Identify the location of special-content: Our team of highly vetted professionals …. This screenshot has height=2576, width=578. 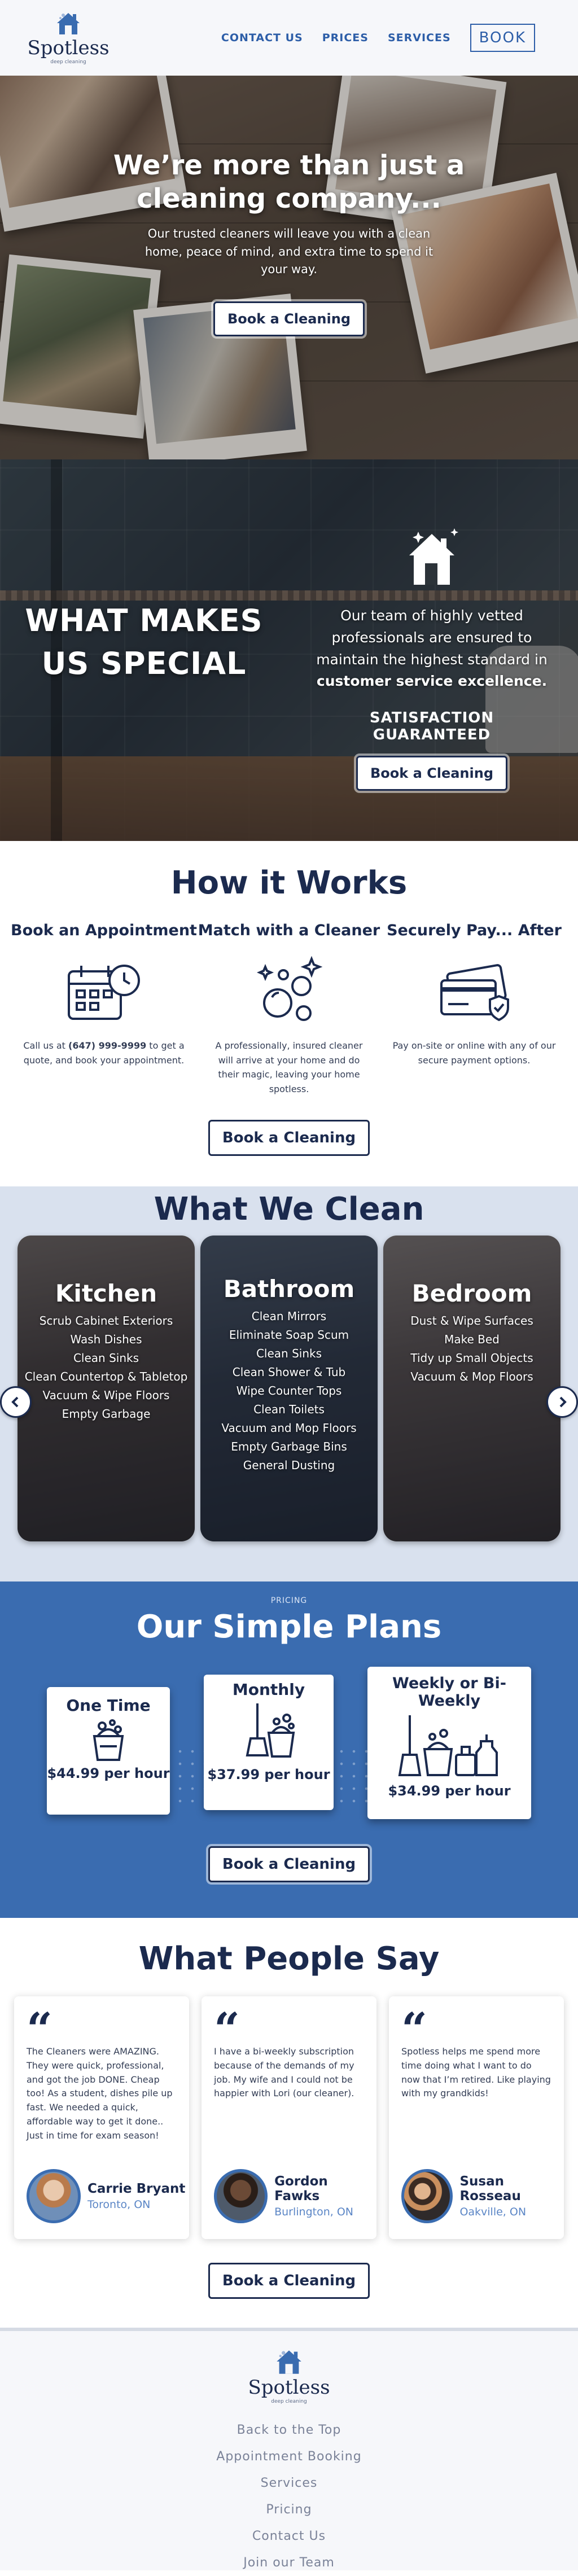
(432, 658).